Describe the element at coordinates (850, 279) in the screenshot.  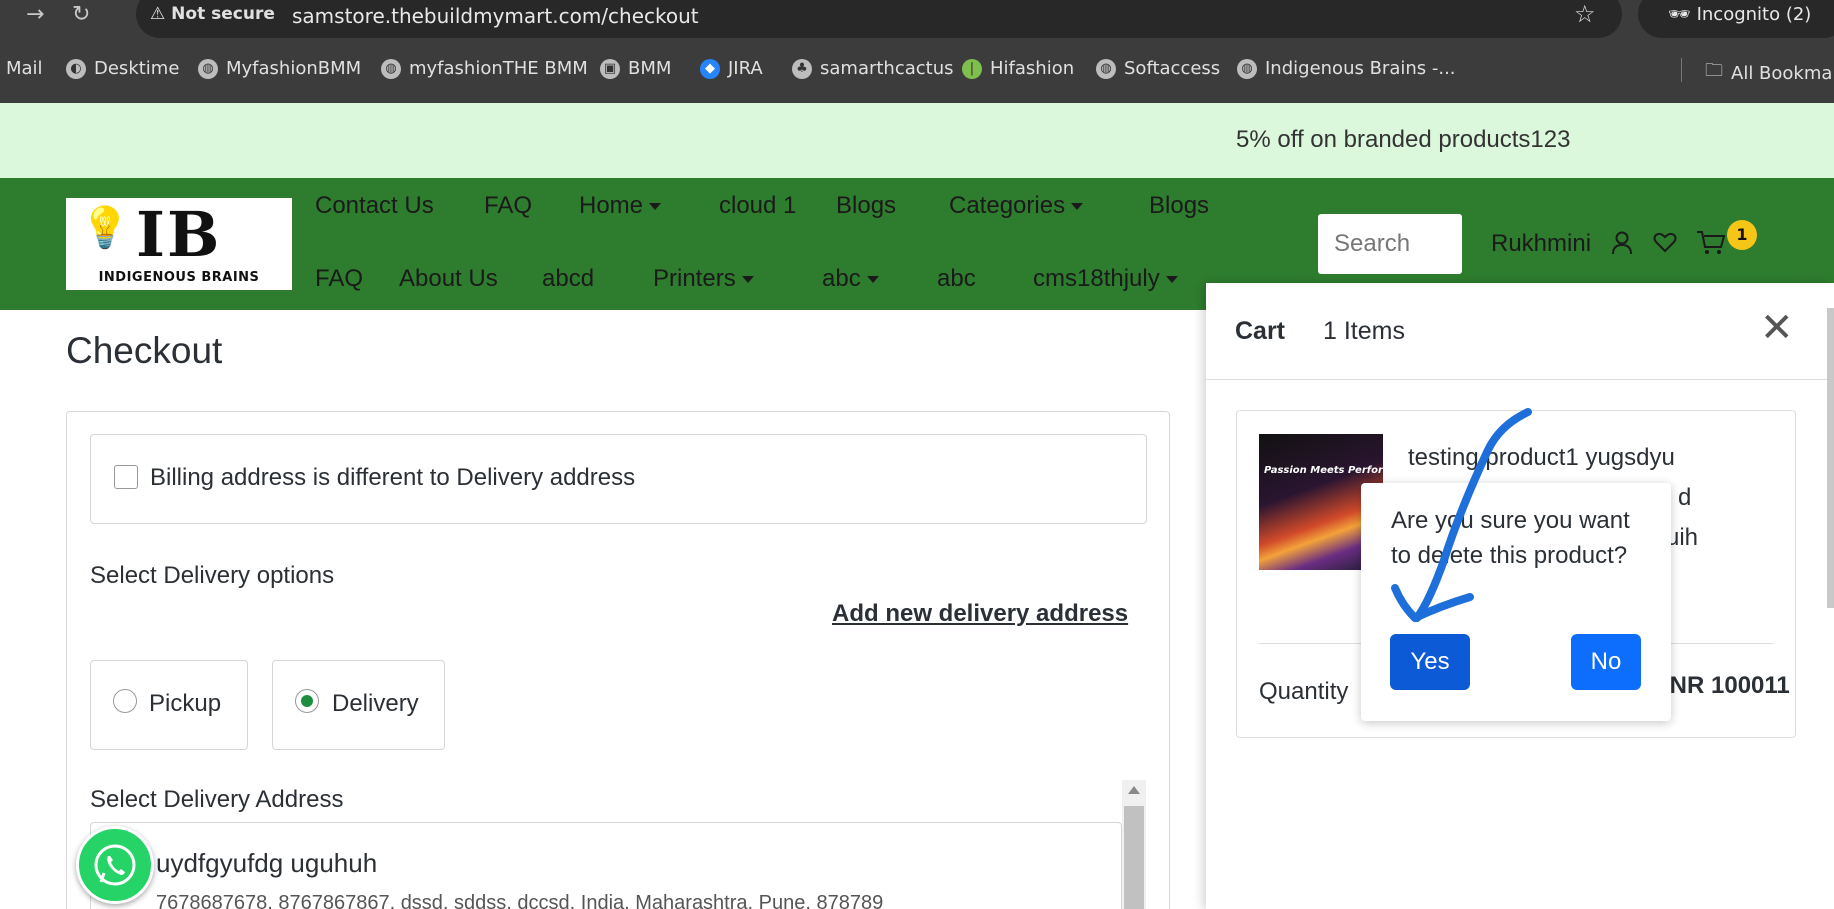
I see `menu-abc: abc` at that location.